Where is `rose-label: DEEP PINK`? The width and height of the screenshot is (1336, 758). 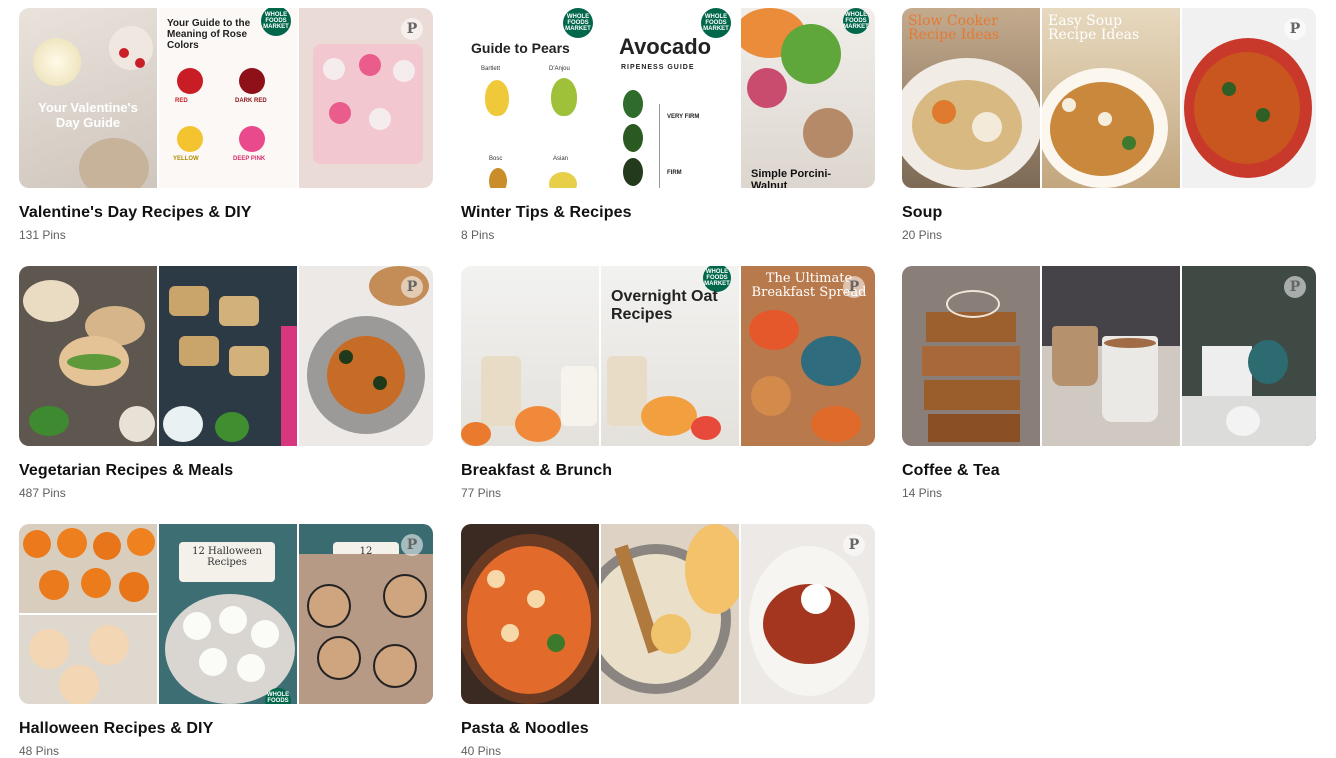 rose-label: DEEP PINK is located at coordinates (249, 159).